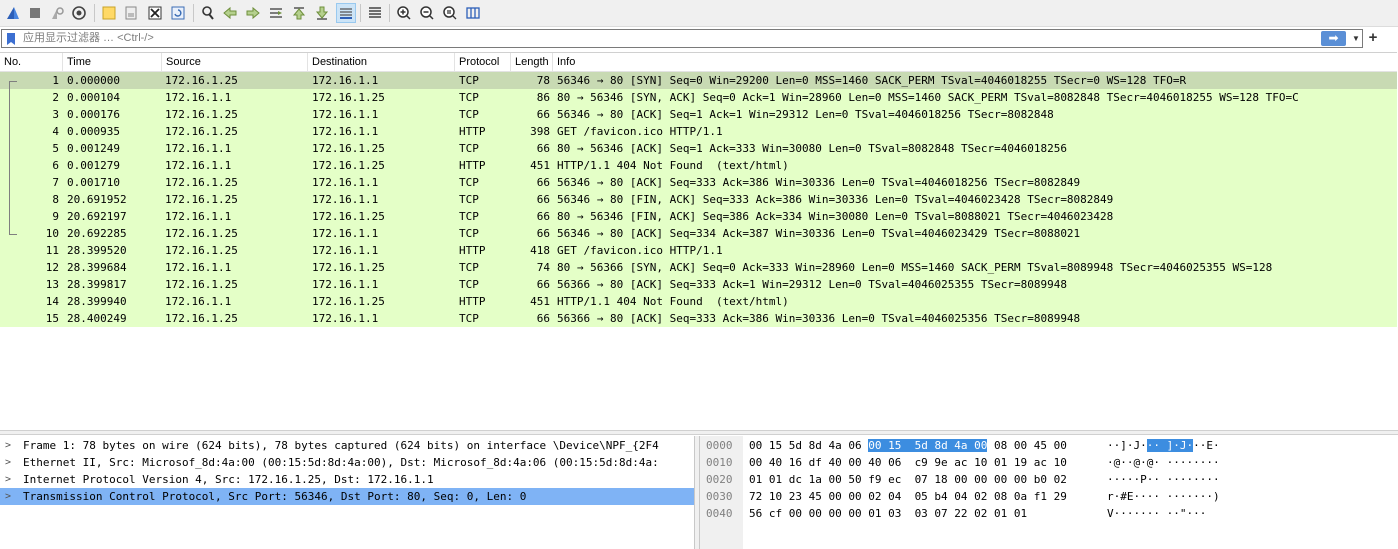  I want to click on display-filter-input, so click(668, 38).